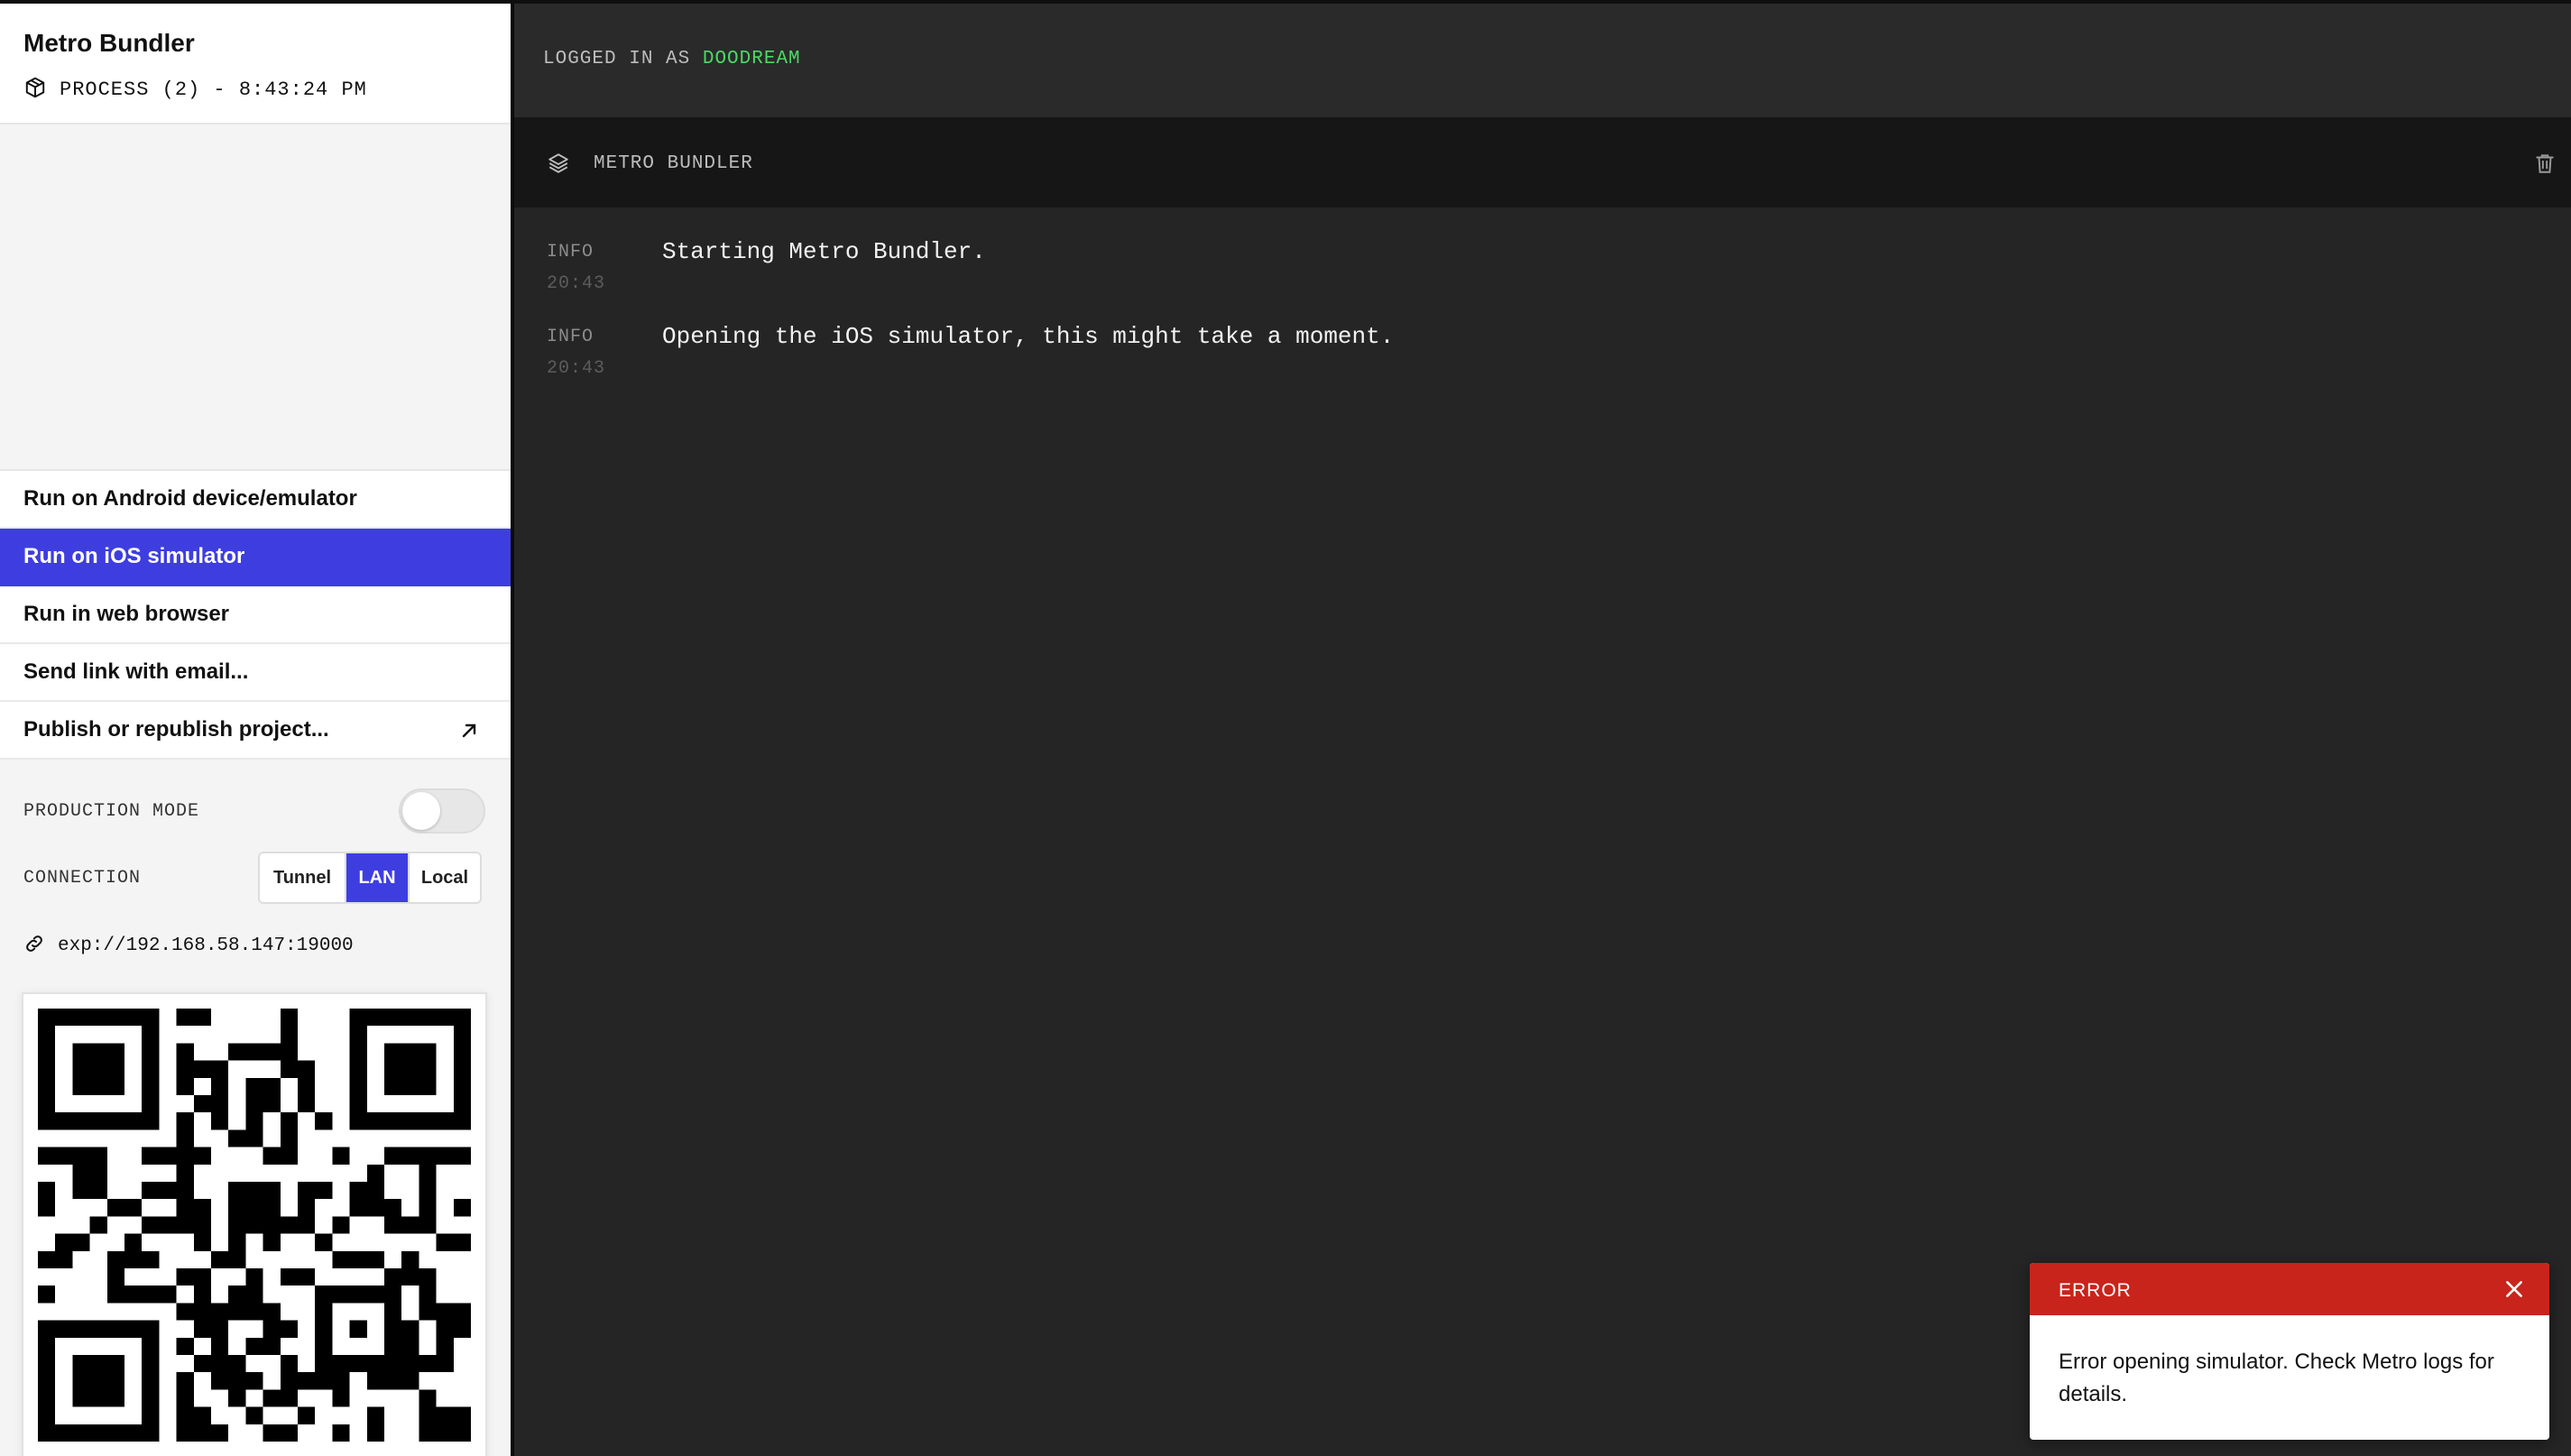 The width and height of the screenshot is (2571, 1456). What do you see at coordinates (751, 59) in the screenshot?
I see `username: DOODREAM` at bounding box center [751, 59].